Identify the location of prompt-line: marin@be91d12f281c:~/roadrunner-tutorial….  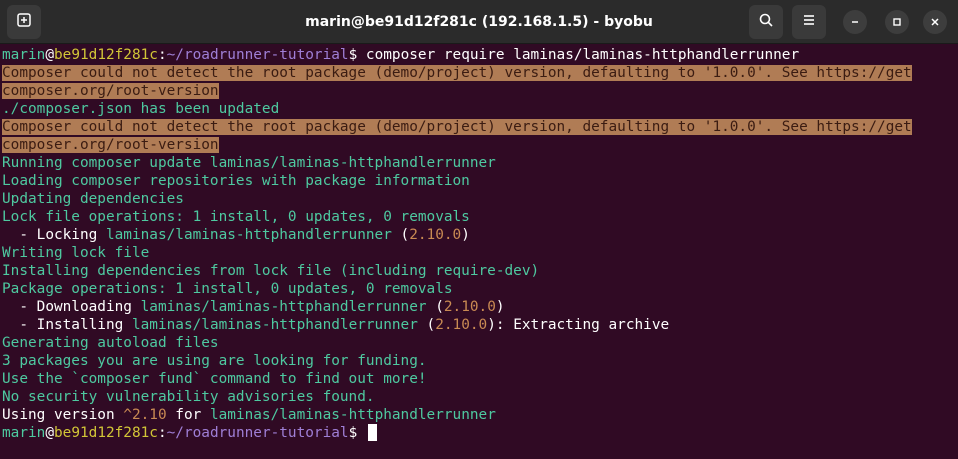
(189, 433).